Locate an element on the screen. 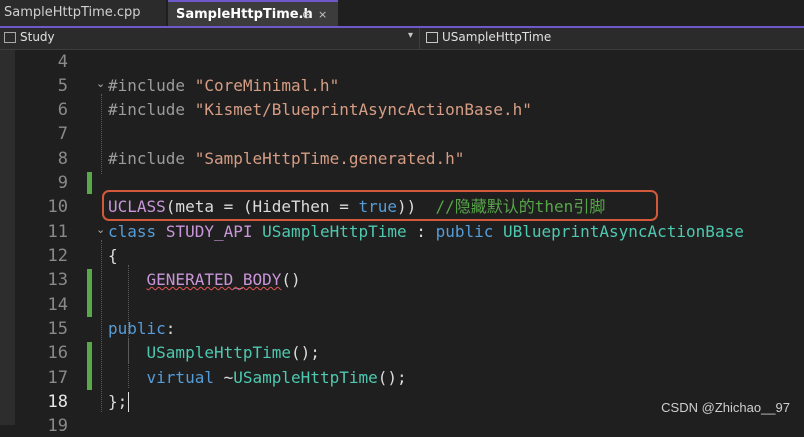  line-number: 16 is located at coordinates (57, 353).